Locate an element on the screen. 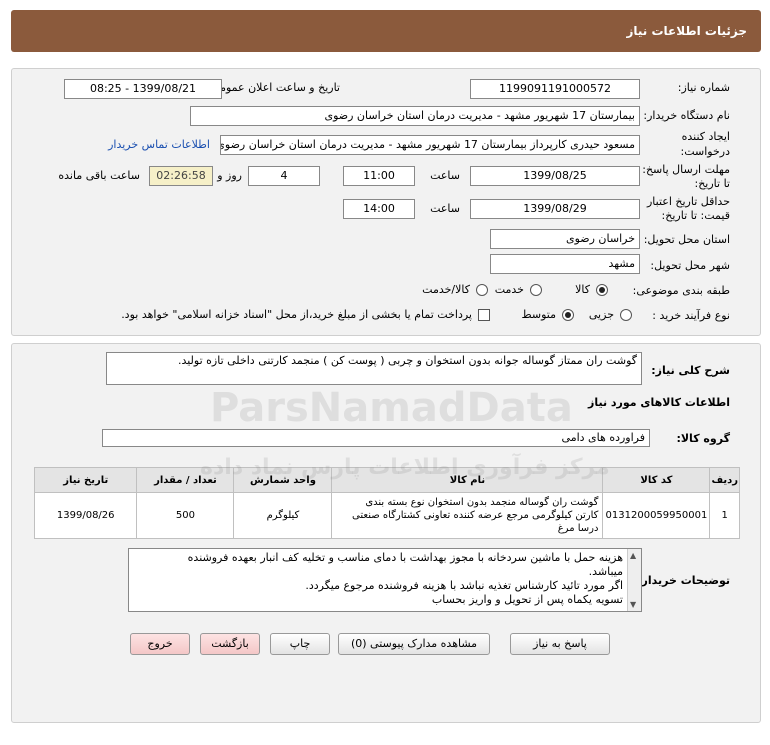  province-field: خراسان رضوی is located at coordinates (565, 239).